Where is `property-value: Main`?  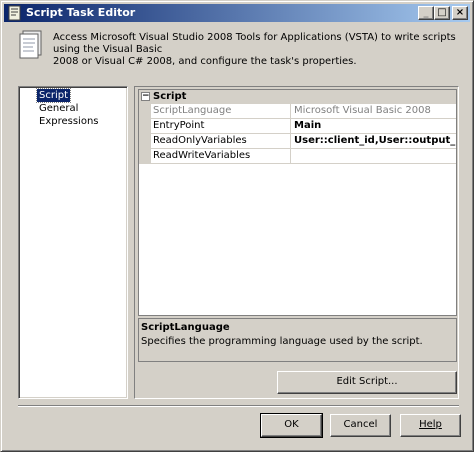
property-value: Main is located at coordinates (374, 126).